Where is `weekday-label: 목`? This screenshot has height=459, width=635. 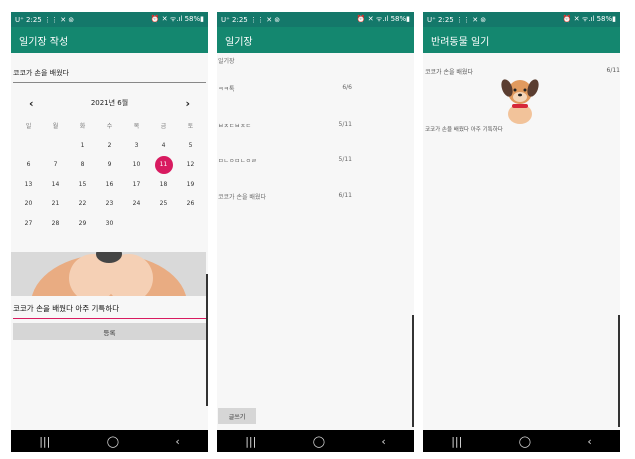 weekday-label: 목 is located at coordinates (136, 127).